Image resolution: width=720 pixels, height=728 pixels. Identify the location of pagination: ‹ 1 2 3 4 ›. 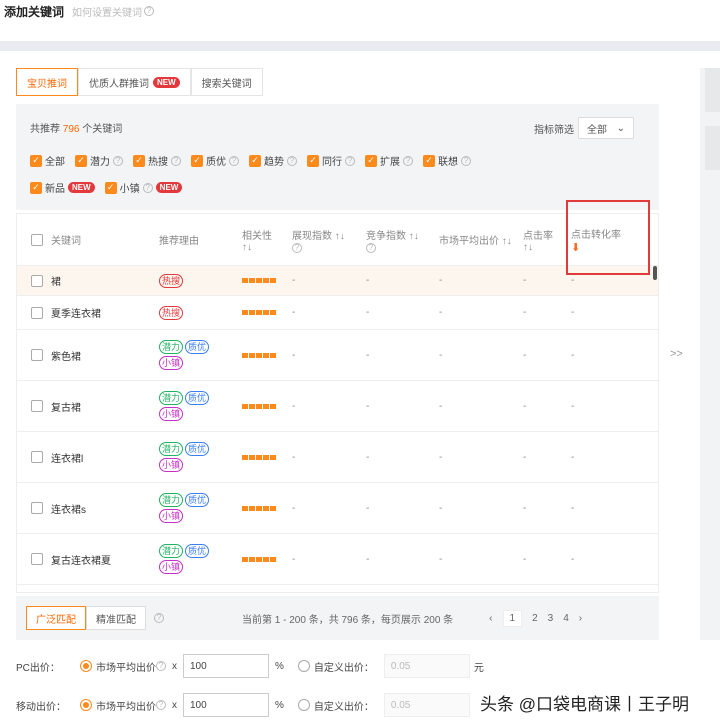
(535, 618).